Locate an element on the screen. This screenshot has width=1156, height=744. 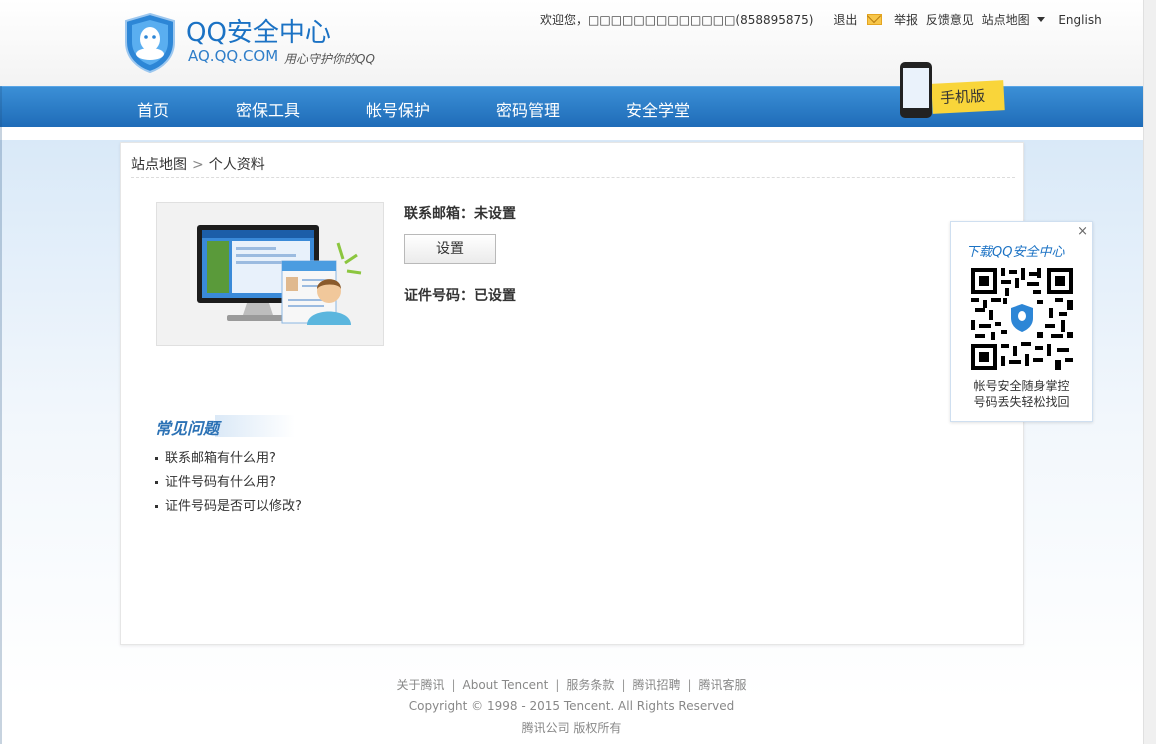
qr-download-popup: × 下载QQ安全中心 帐号安全随身掌控 号码丢失轻松找回 is located at coordinates (1021, 321).